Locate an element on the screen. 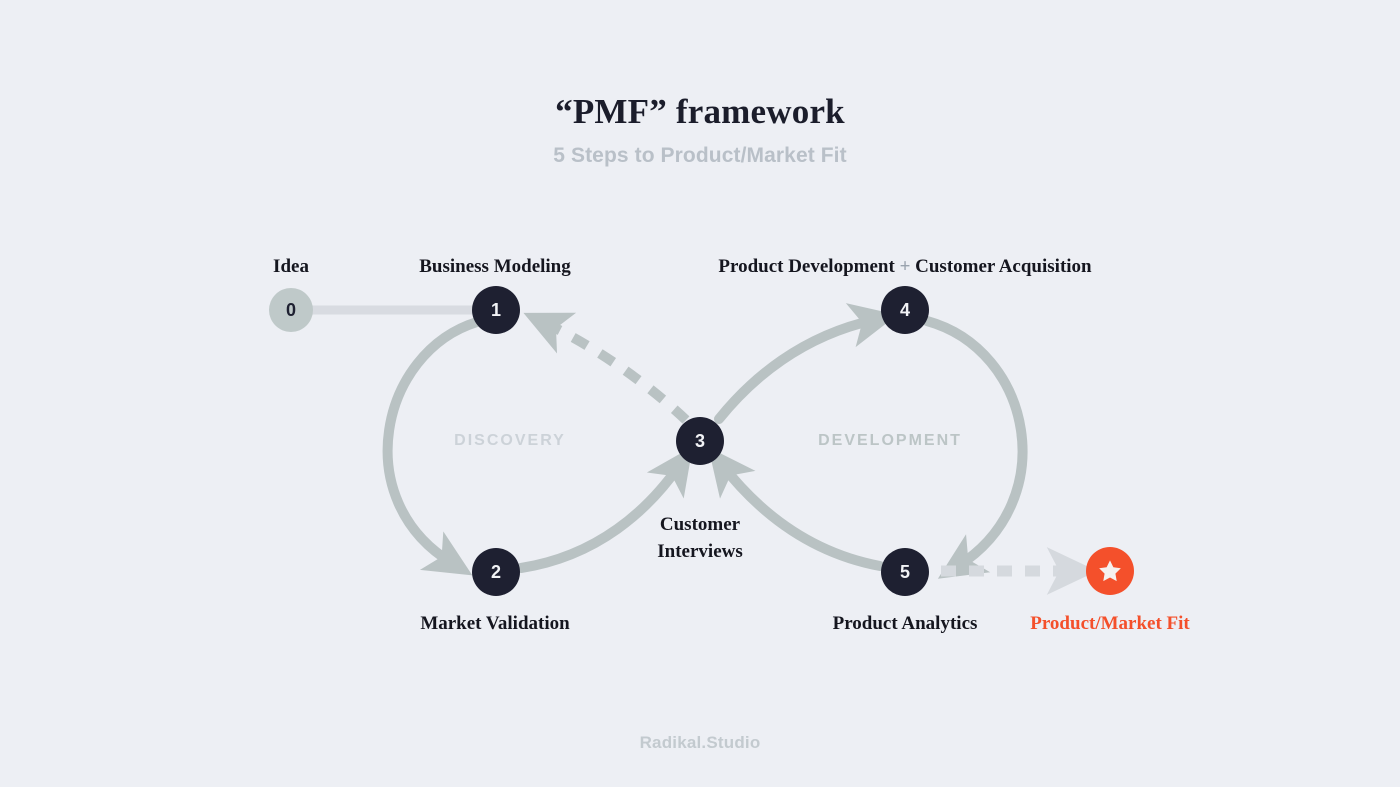 This screenshot has width=1400, height=787. phase-label-discovery: DISCOVERY is located at coordinates (510, 440).